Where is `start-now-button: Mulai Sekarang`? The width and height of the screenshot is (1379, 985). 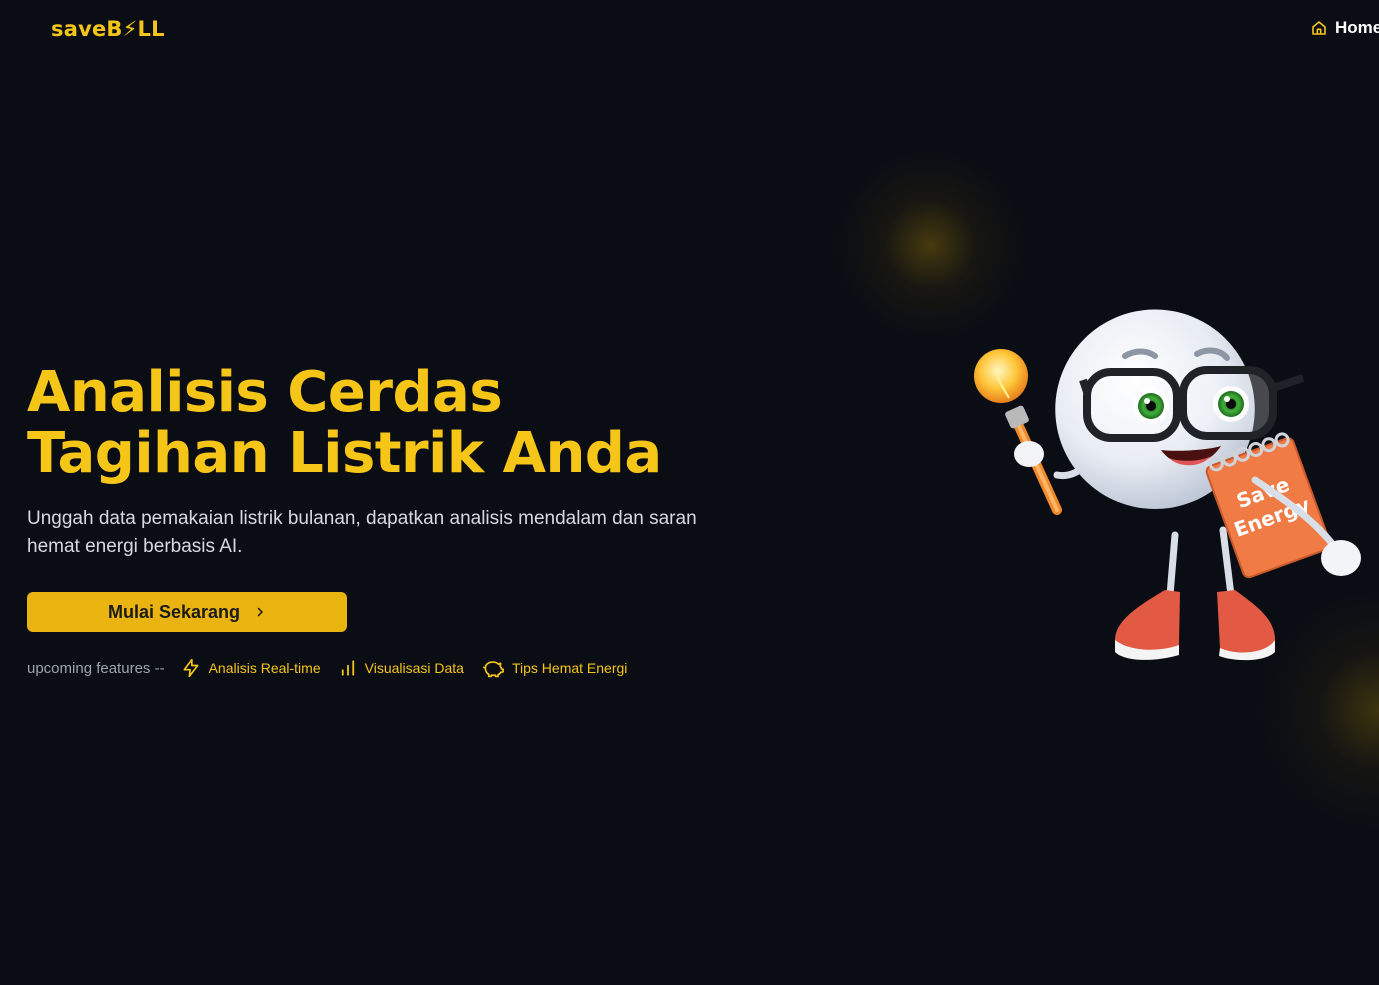
start-now-button: Mulai Sekarang is located at coordinates (187, 612).